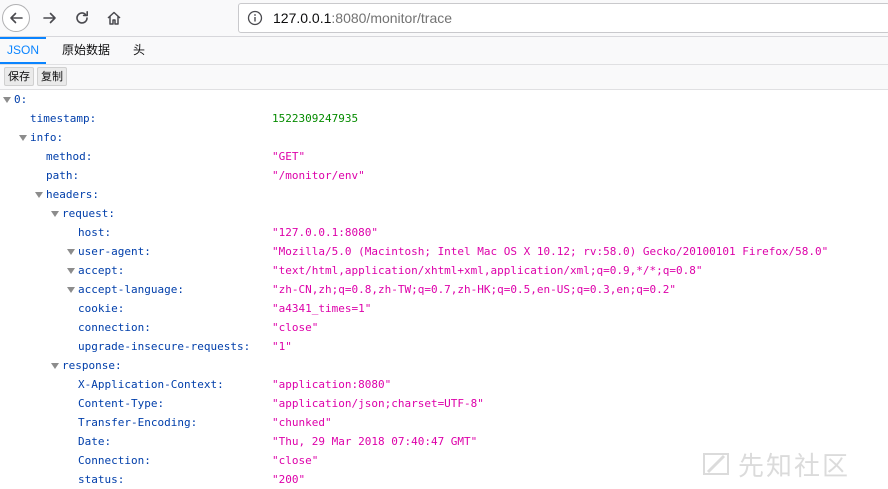 The height and width of the screenshot is (489, 888). Describe the element at coordinates (444, 213) in the screenshot. I see `tree-row: request:` at that location.